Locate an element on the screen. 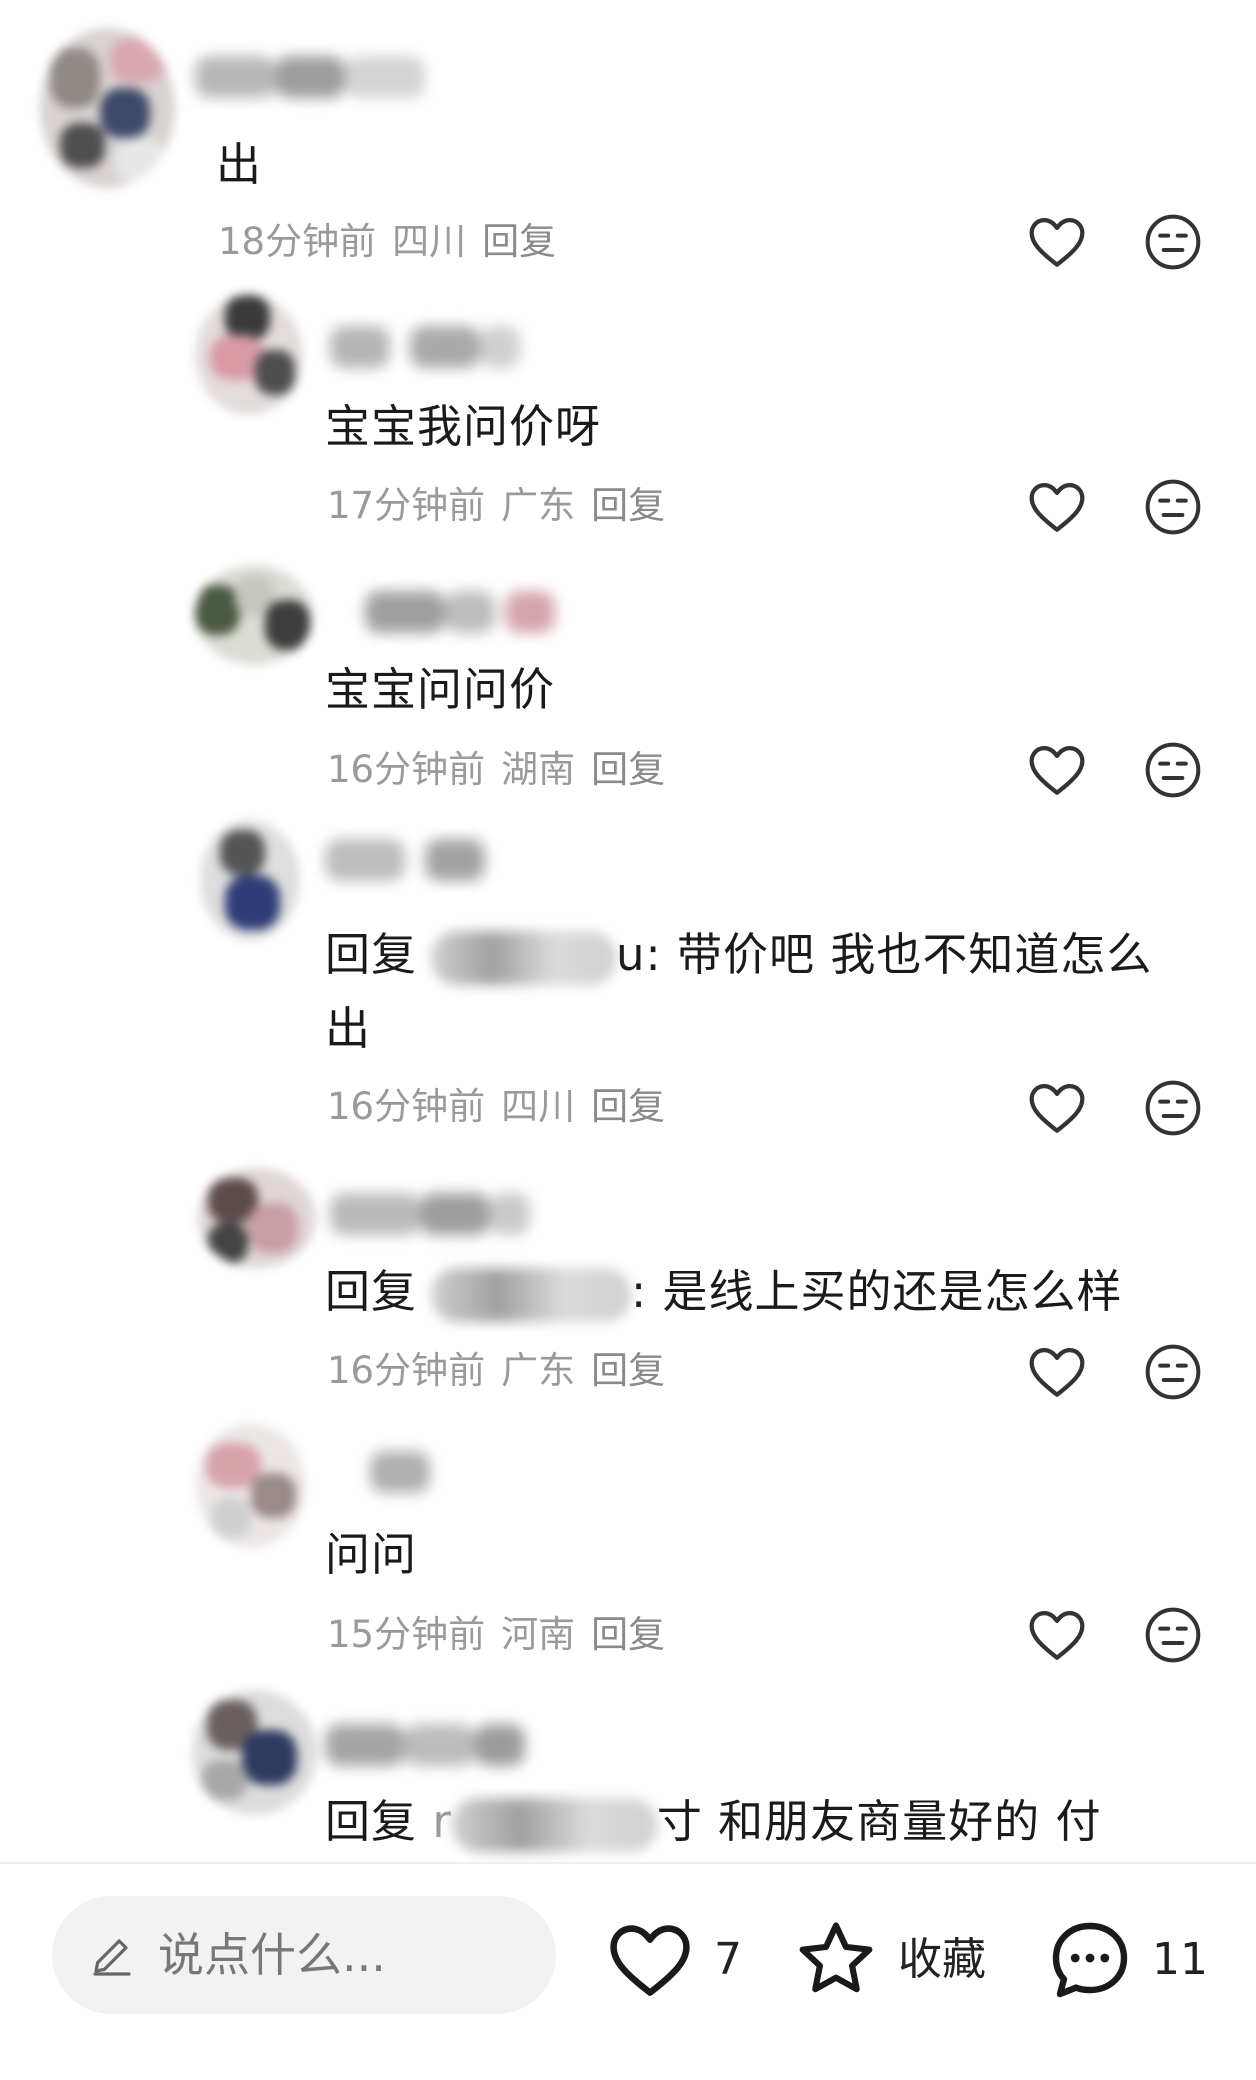 The height and width of the screenshot is (2080, 1256). comment-meta: 16分钟前 四川 回复 is located at coordinates (504, 1107).